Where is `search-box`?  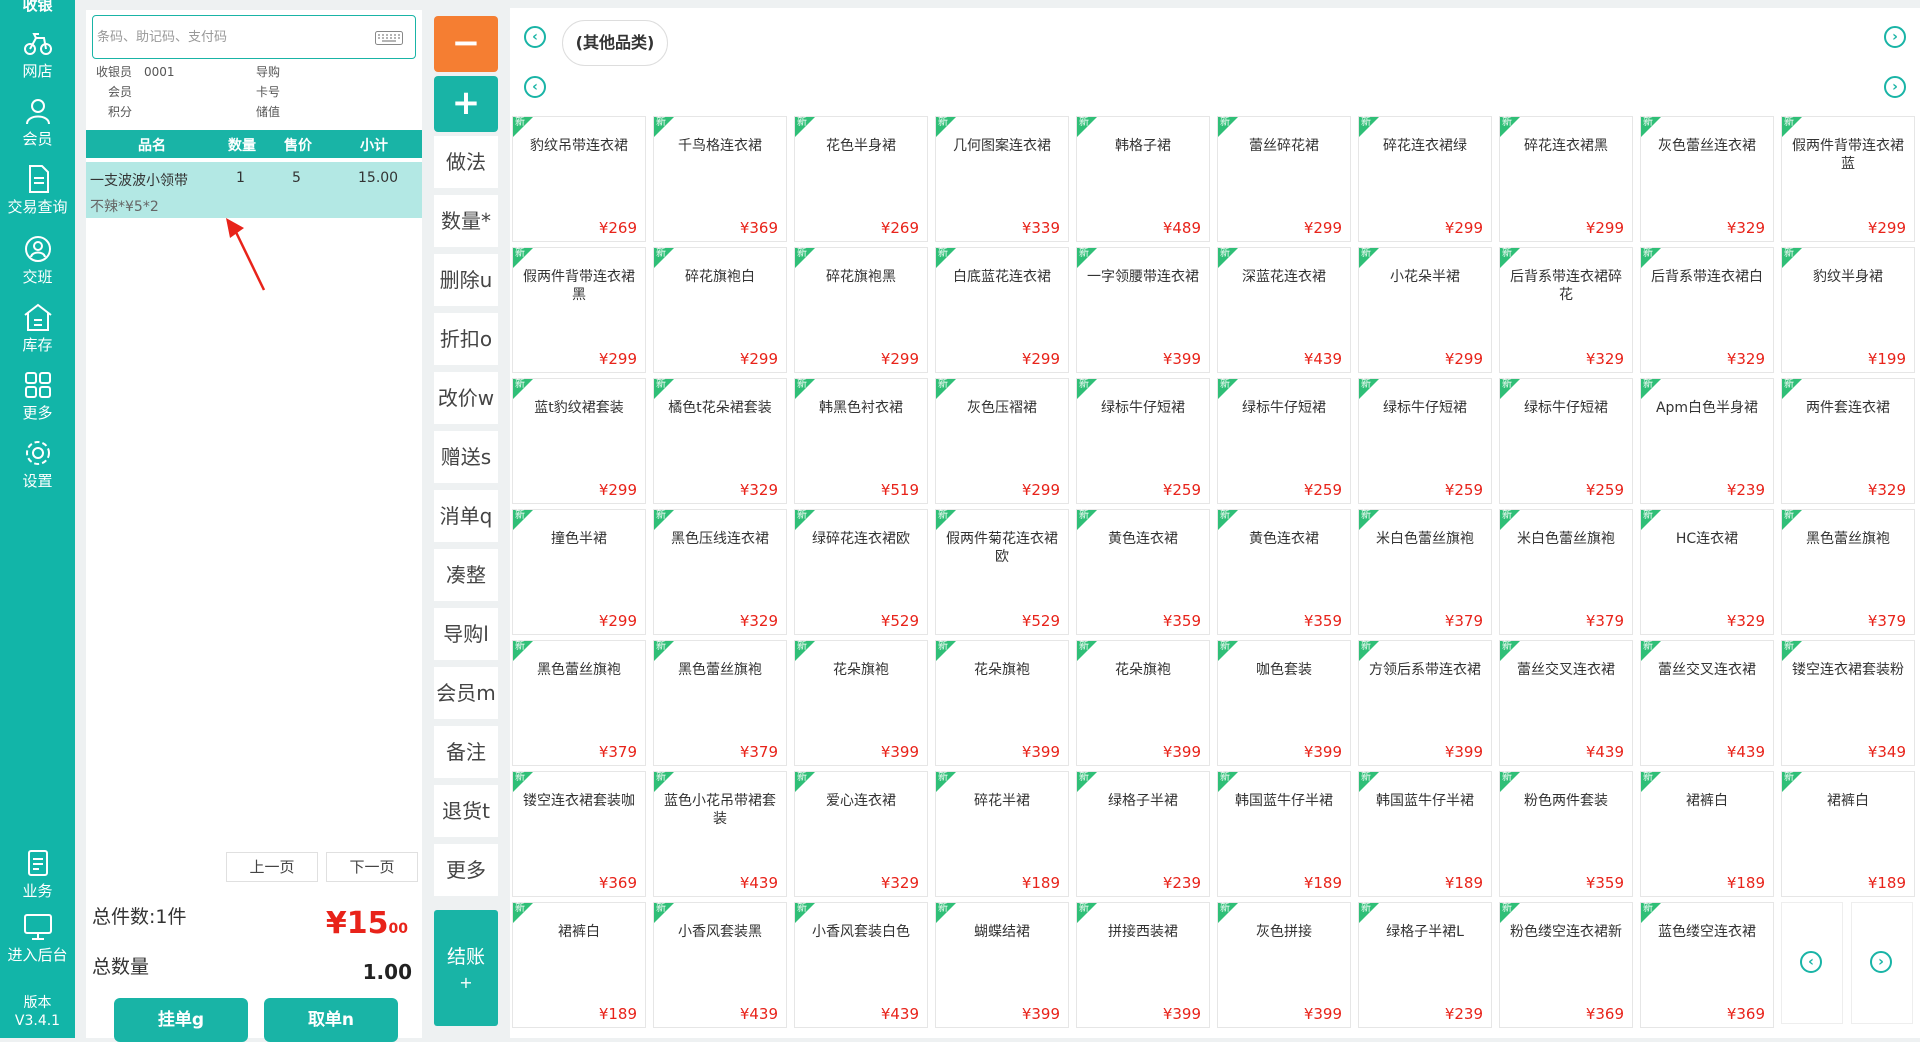 search-box is located at coordinates (254, 37).